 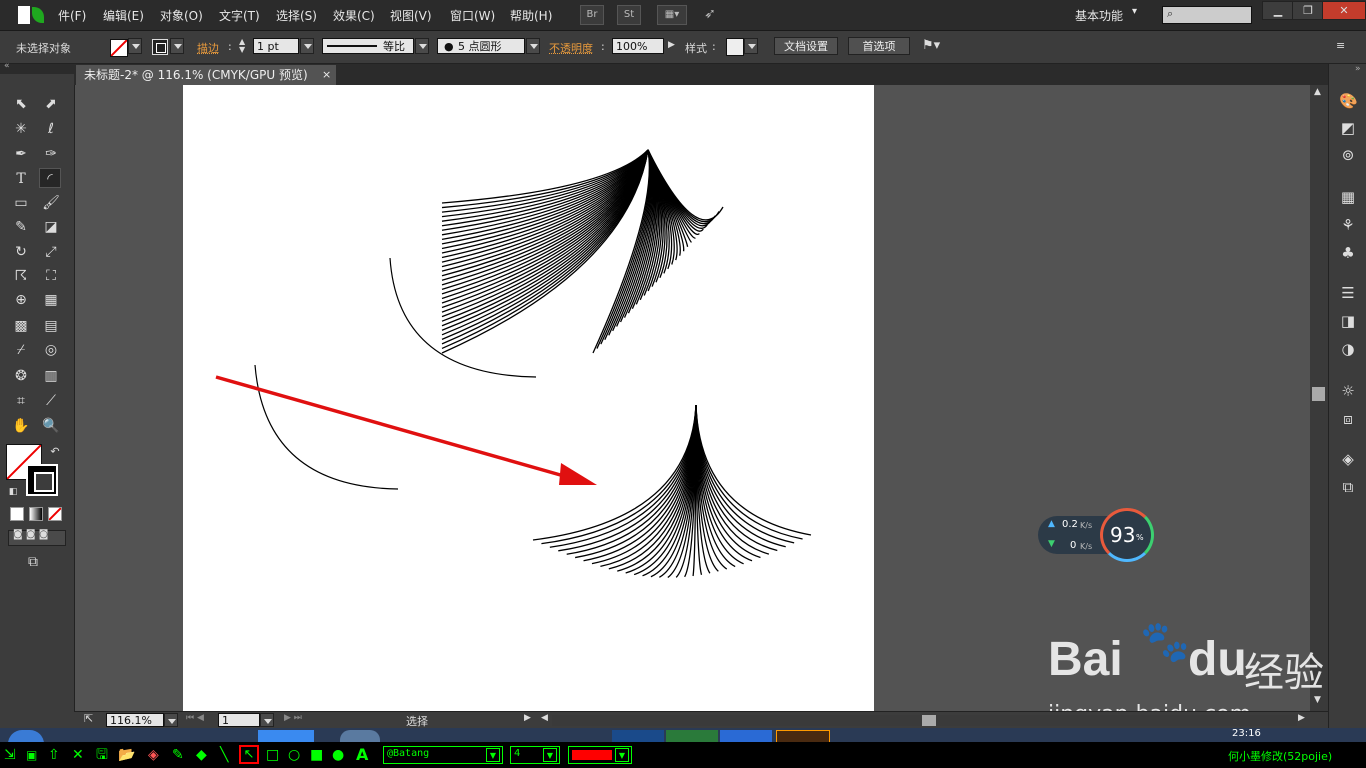 I want to click on status-menu-arrow-icon: ▶, so click(x=527, y=718).